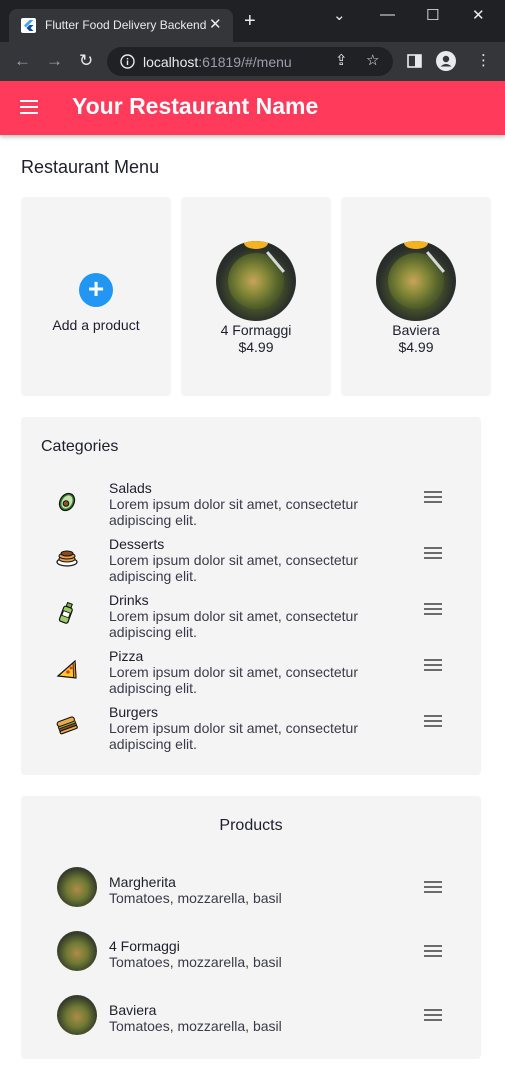  What do you see at coordinates (86, 61) in the screenshot?
I see `reload-icon: ↻` at bounding box center [86, 61].